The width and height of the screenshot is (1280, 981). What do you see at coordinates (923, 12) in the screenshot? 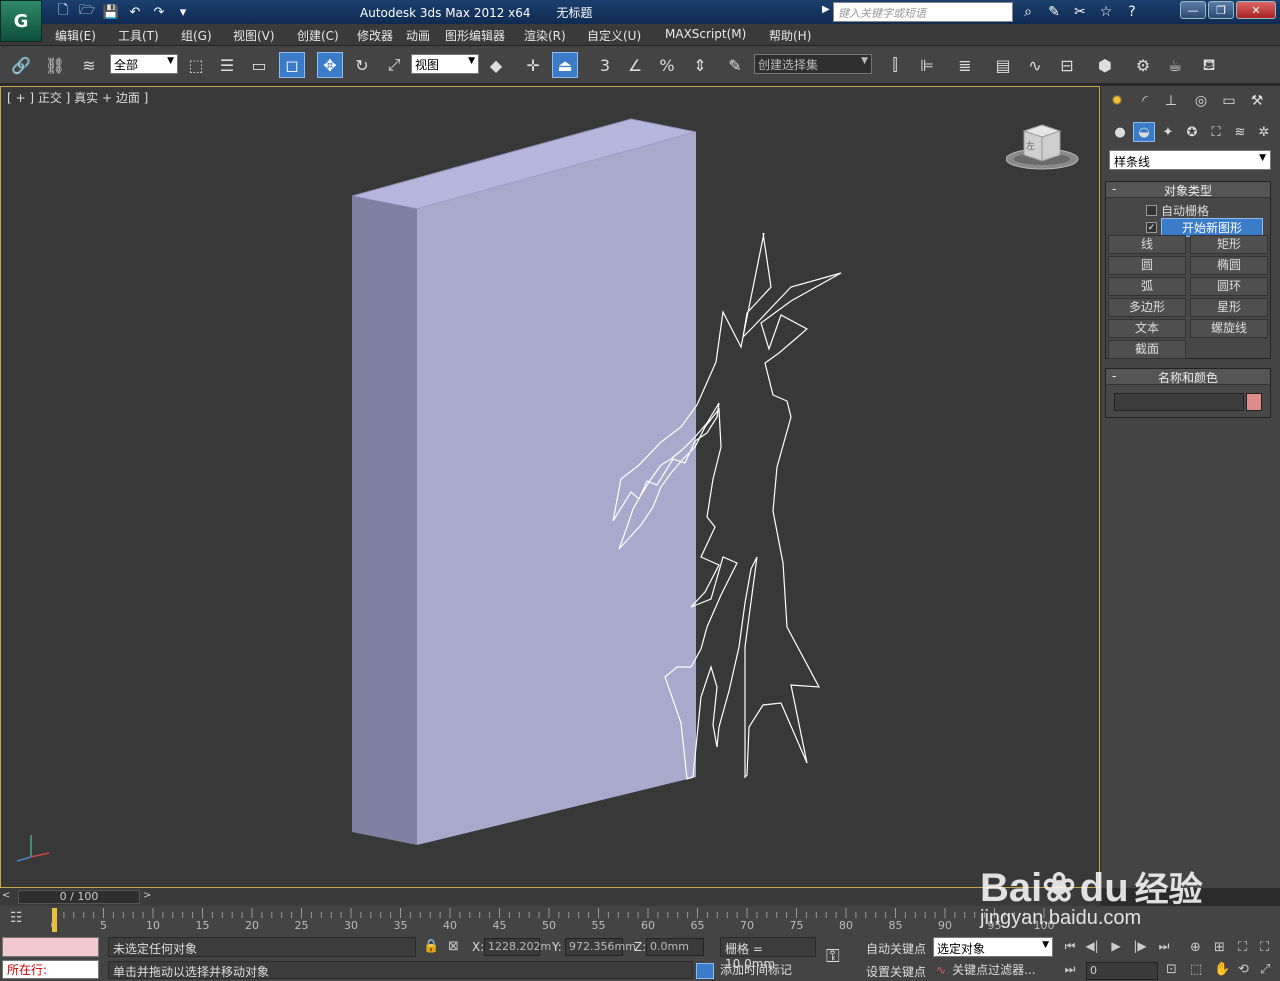
I see `search-input: 键入关键字或短语` at bounding box center [923, 12].